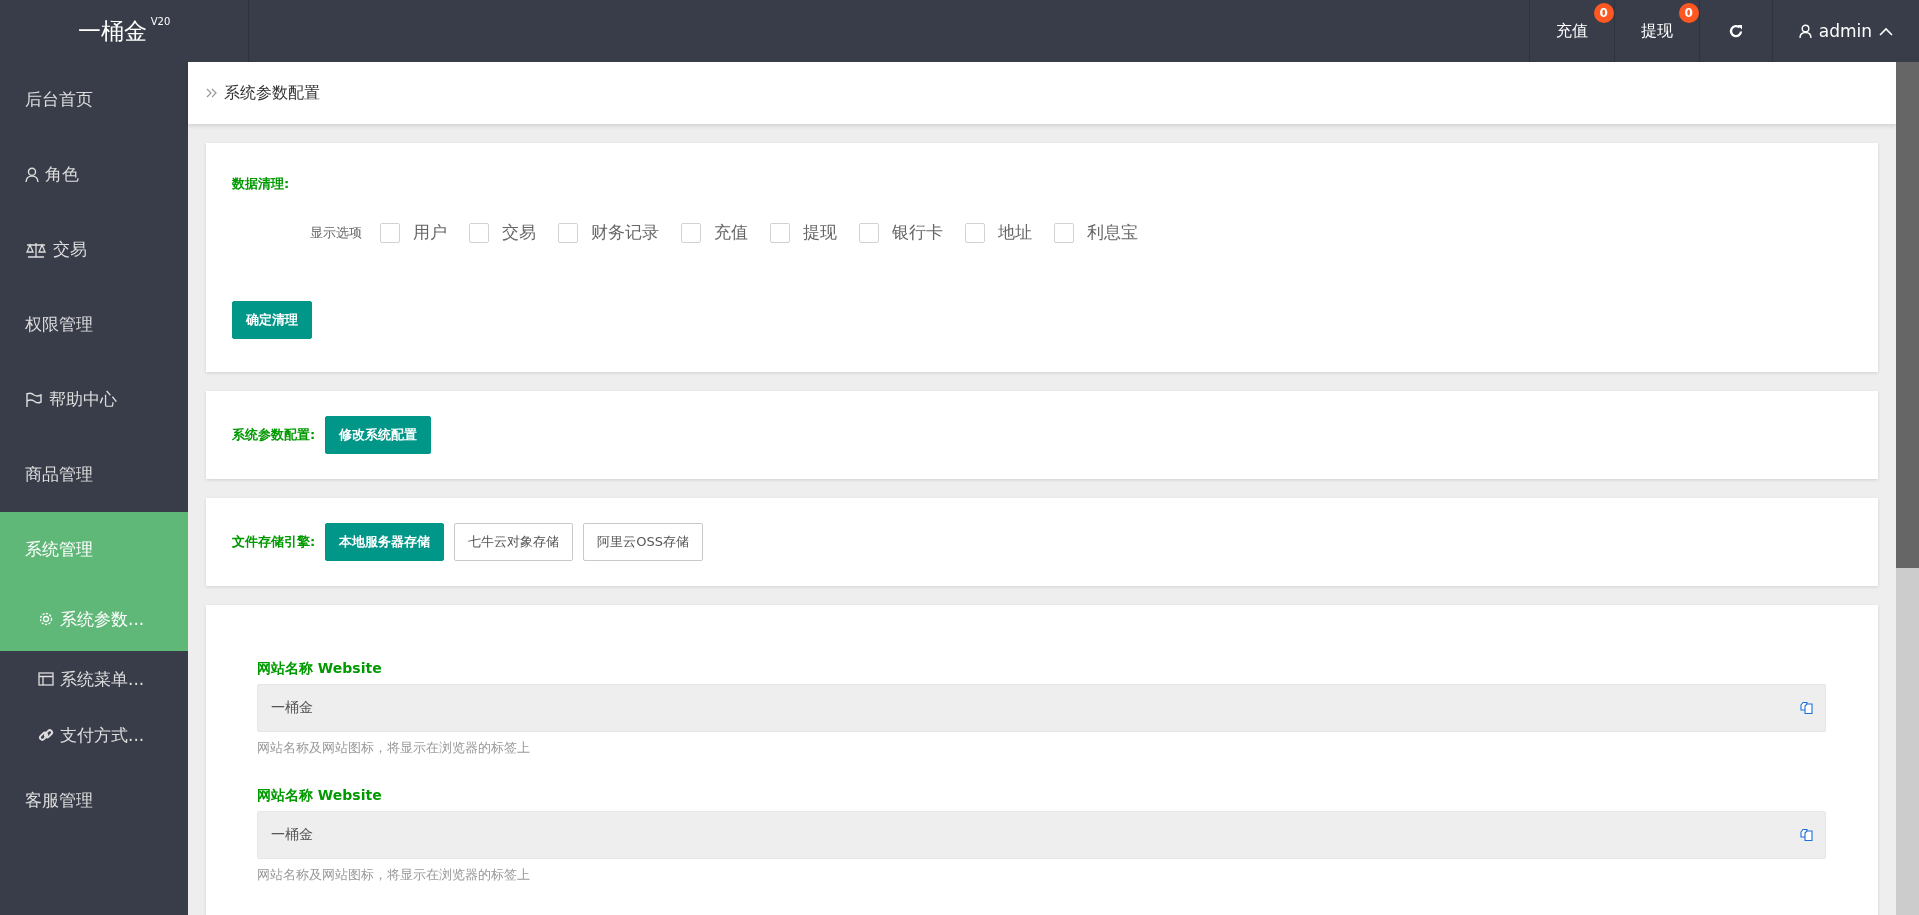 The width and height of the screenshot is (1919, 915). What do you see at coordinates (1886, 31) in the screenshot?
I see `caret-icon` at bounding box center [1886, 31].